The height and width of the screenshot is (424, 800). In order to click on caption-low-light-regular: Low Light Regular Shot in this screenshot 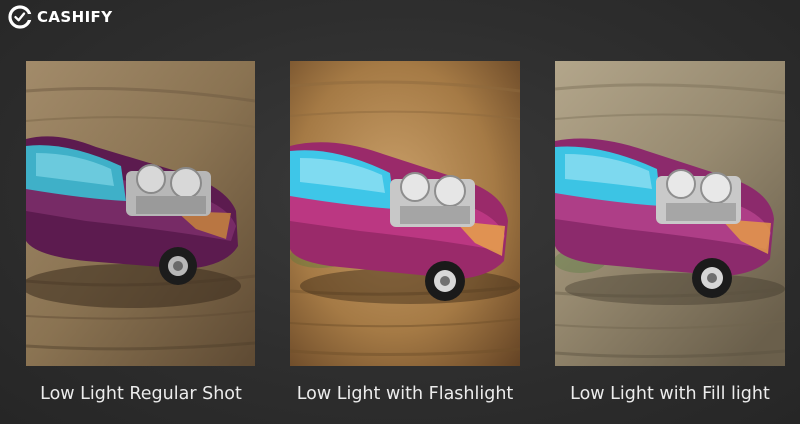, I will do `click(141, 394)`.